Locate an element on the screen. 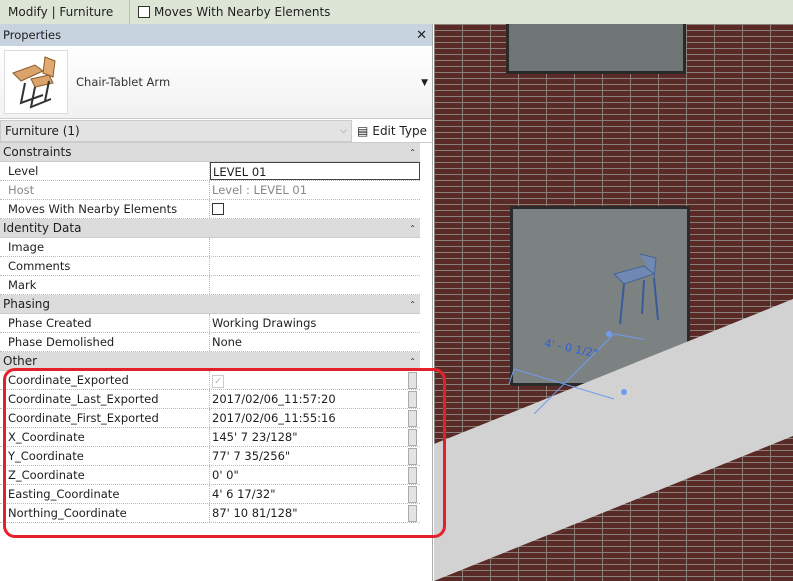  property-name: Level is located at coordinates (105, 171).